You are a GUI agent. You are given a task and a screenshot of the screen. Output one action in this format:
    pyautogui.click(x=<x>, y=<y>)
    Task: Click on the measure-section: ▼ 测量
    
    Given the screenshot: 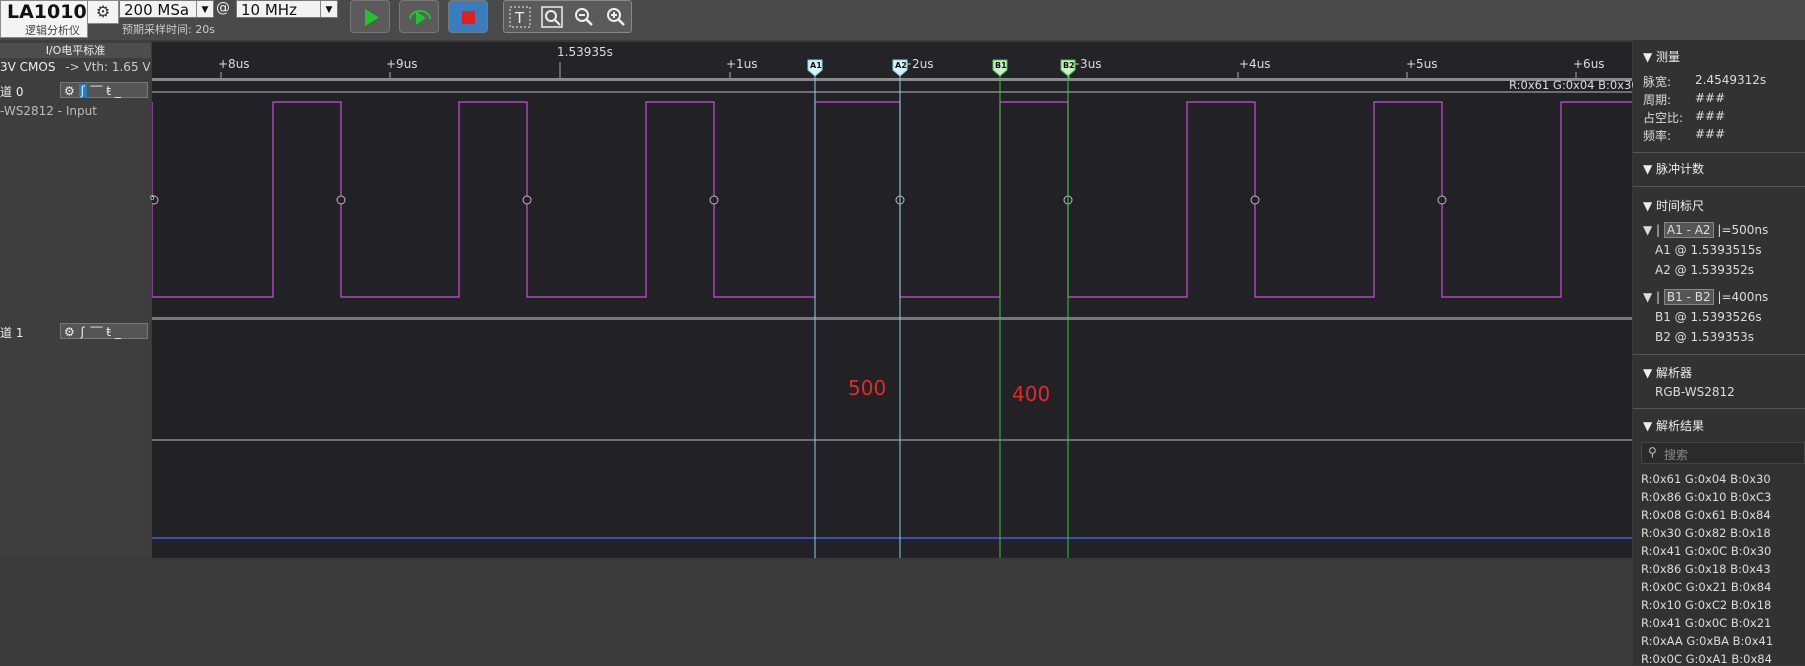 What is the action you would take?
    pyautogui.click(x=1661, y=56)
    